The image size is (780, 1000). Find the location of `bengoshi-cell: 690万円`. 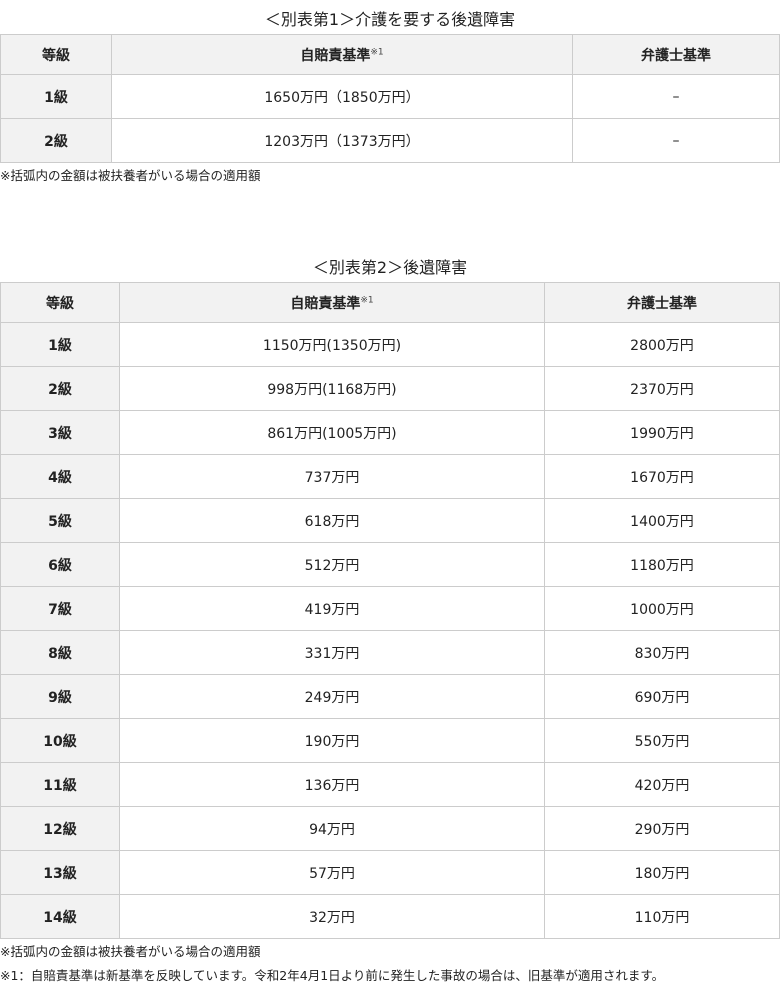

bengoshi-cell: 690万円 is located at coordinates (662, 696).